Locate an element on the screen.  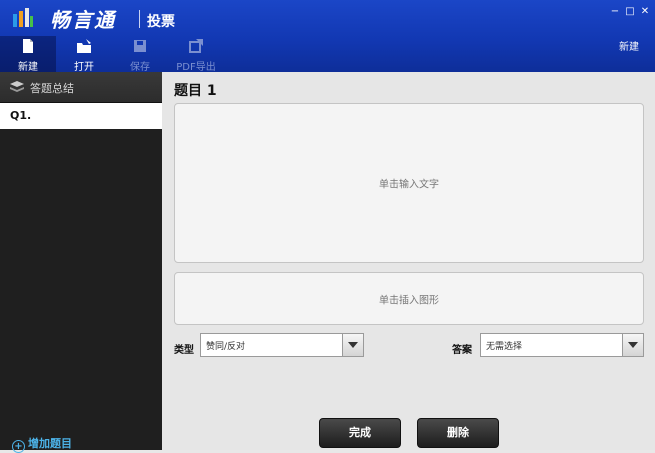
add-topic-label: 增加题目 is located at coordinates (50, 443).